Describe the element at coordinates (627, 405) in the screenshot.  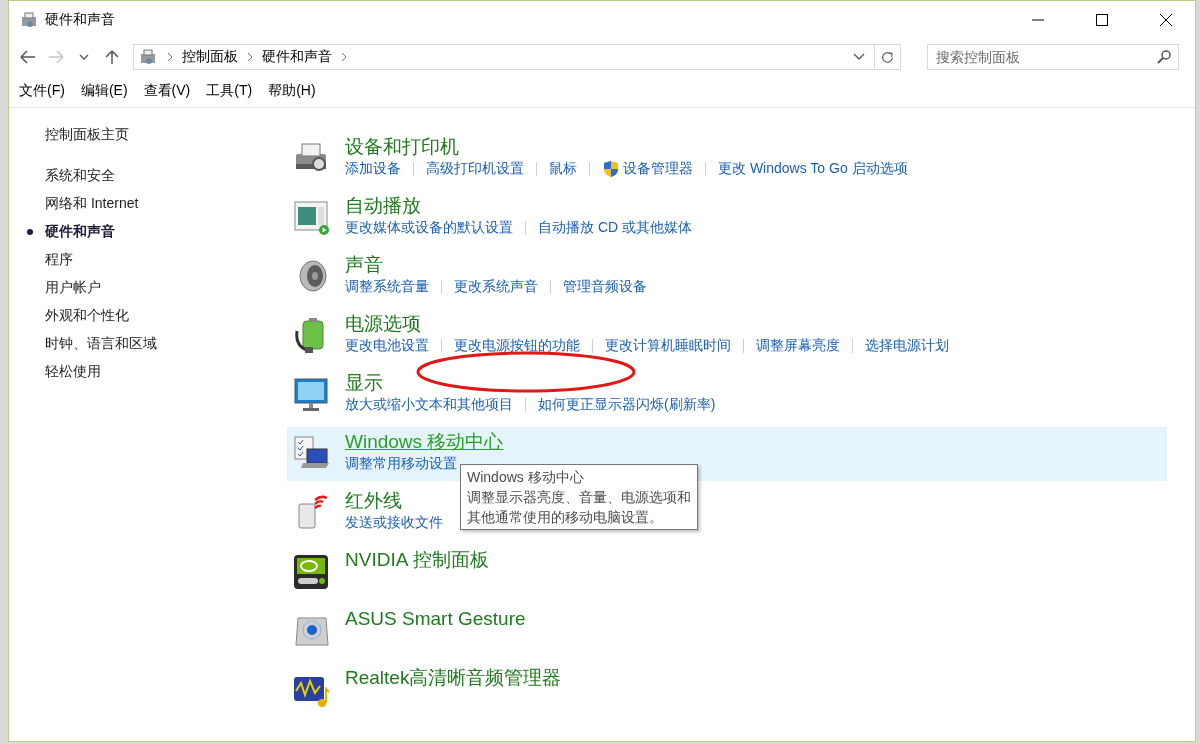
I see `task-link: 如何更正显示器闪烁(刷新率)` at that location.